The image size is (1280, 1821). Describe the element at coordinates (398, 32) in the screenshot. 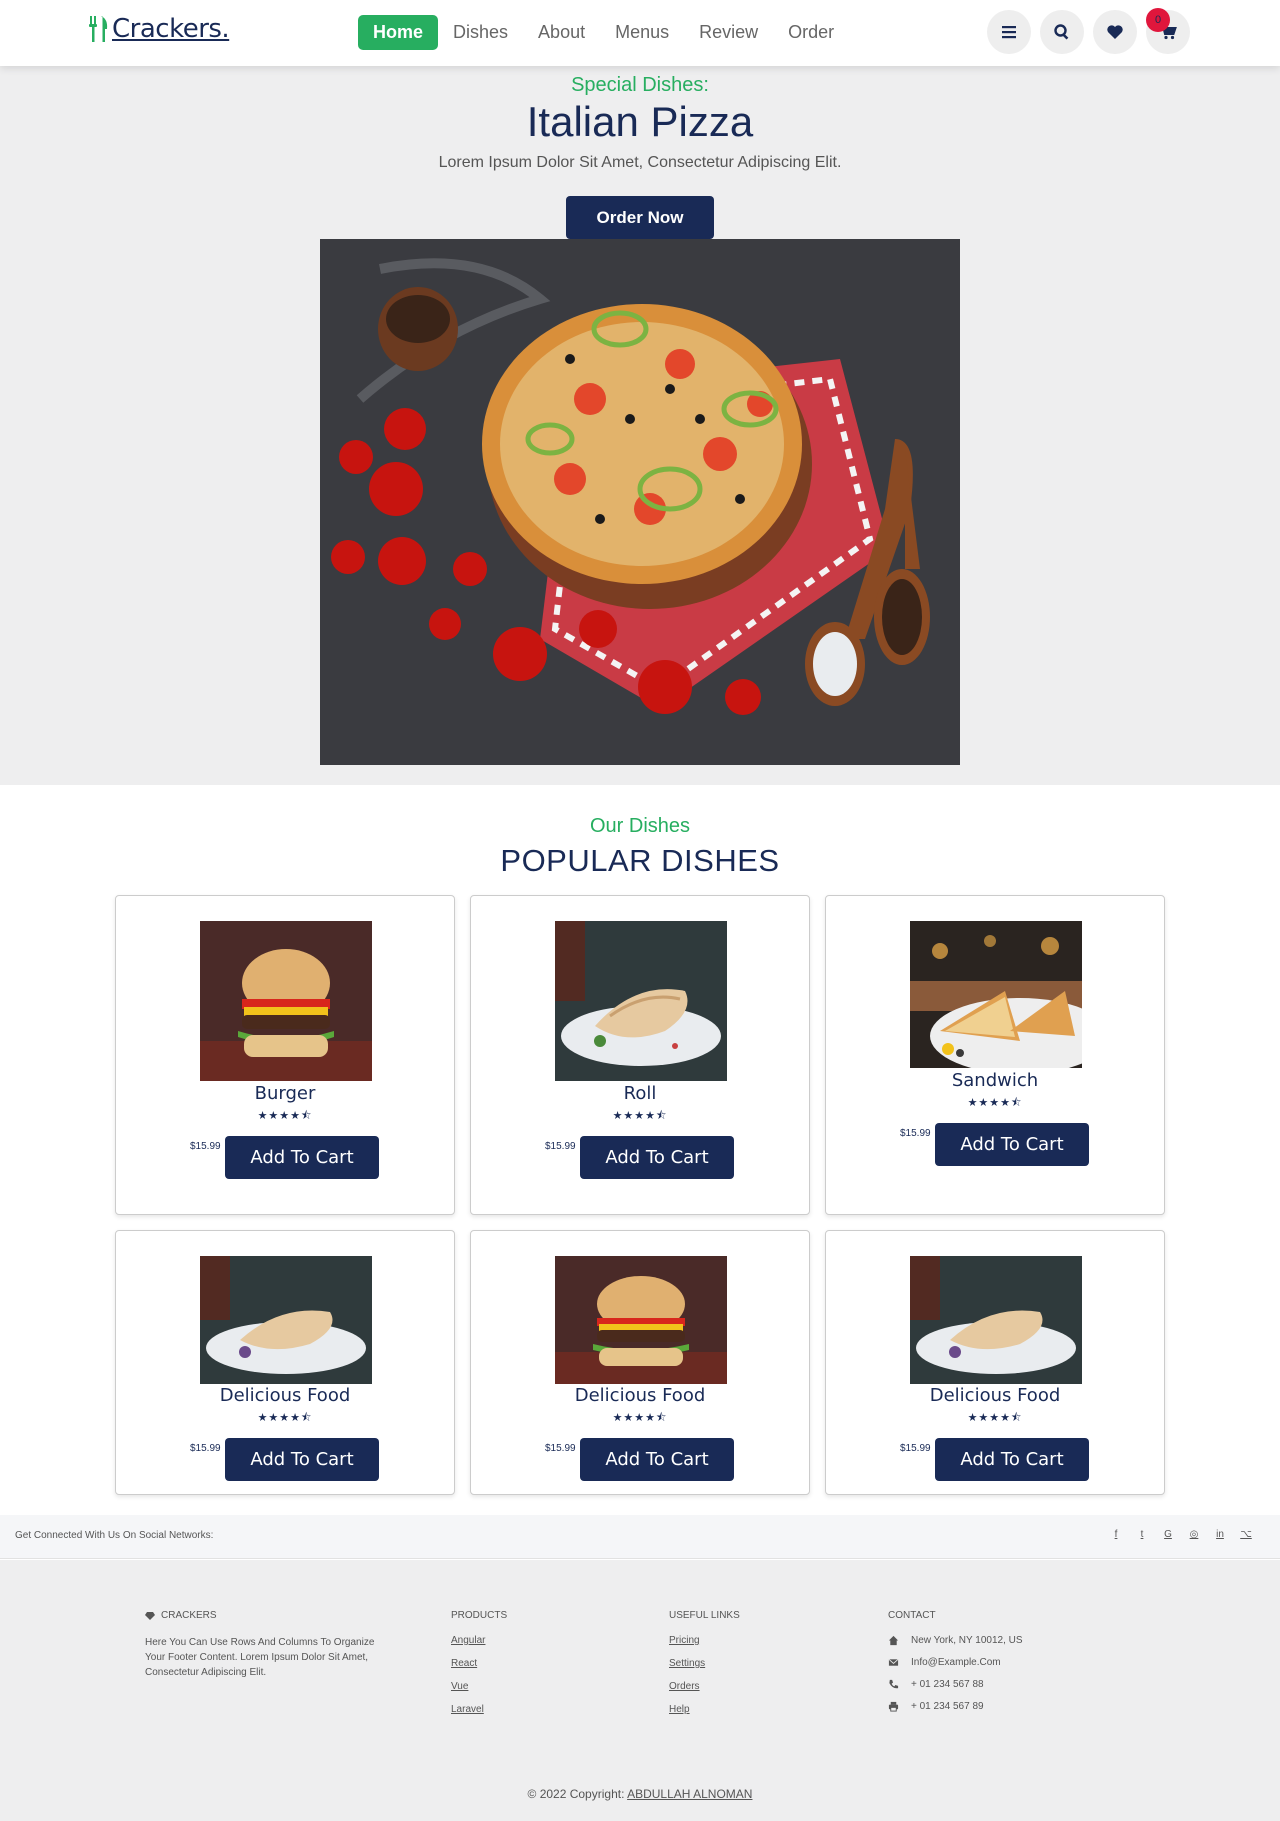

I see `nav-home: Home` at that location.